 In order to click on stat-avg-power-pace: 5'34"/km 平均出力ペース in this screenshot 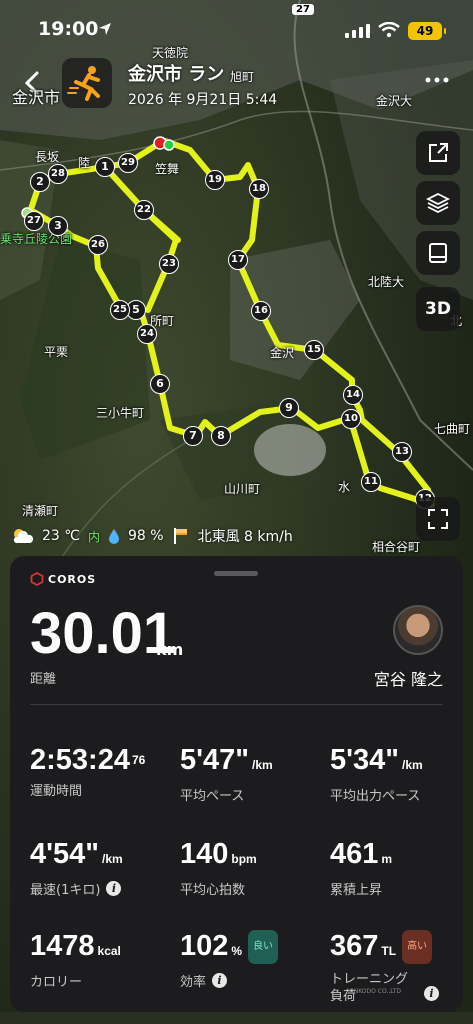, I will do `click(400, 774)`.